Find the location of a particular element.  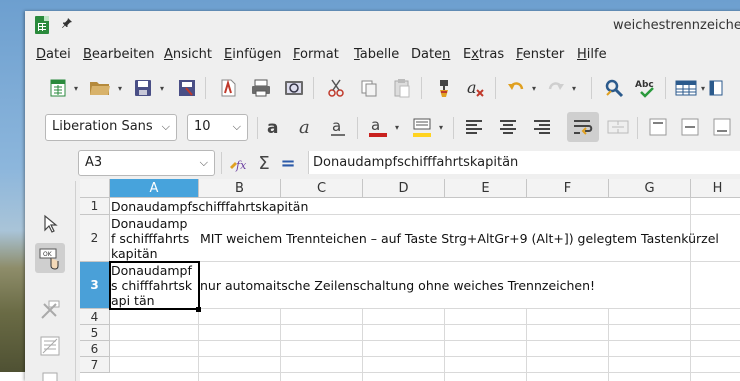

menu-datei: Datei is located at coordinates (53, 54).